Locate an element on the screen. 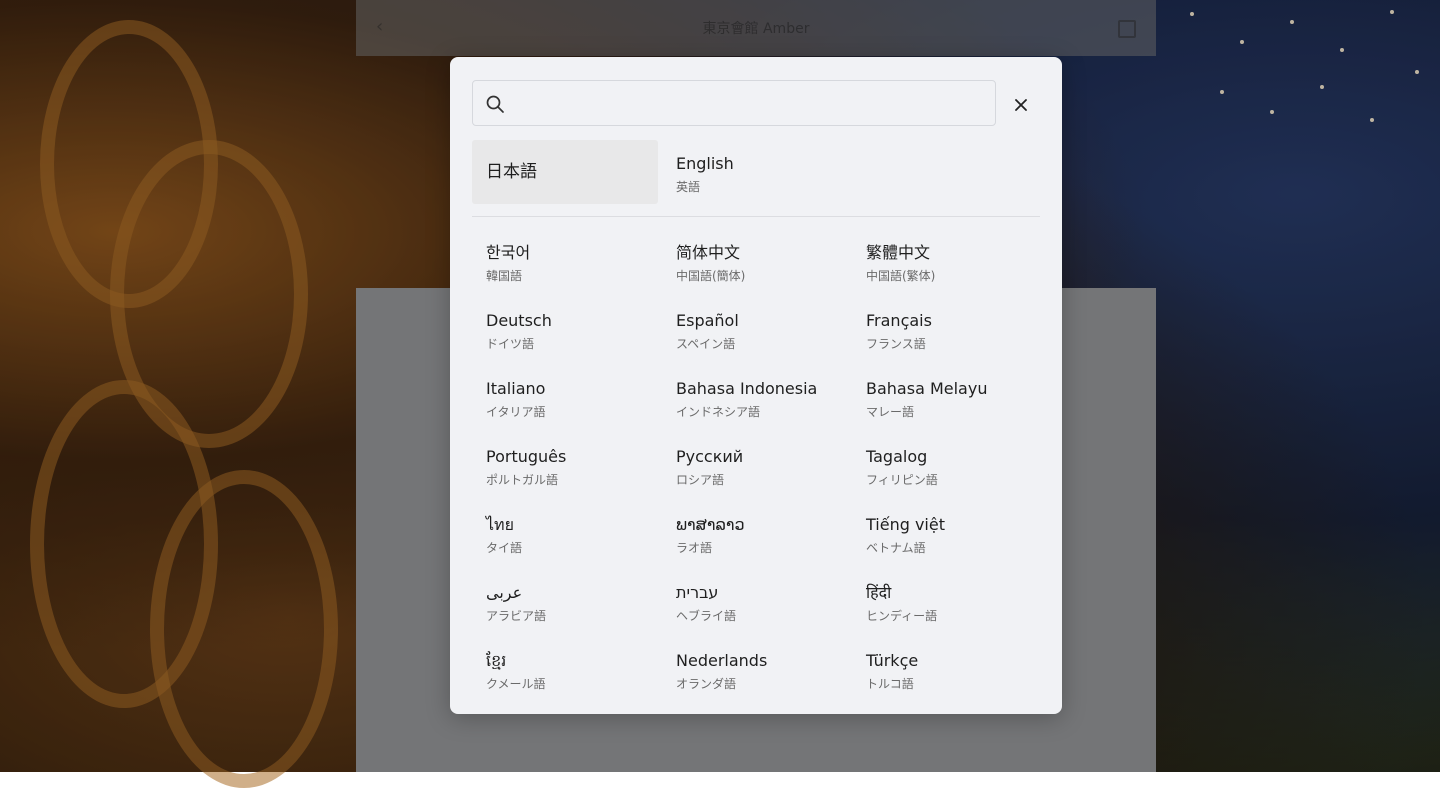  language-native-name: Italiano is located at coordinates (516, 388).